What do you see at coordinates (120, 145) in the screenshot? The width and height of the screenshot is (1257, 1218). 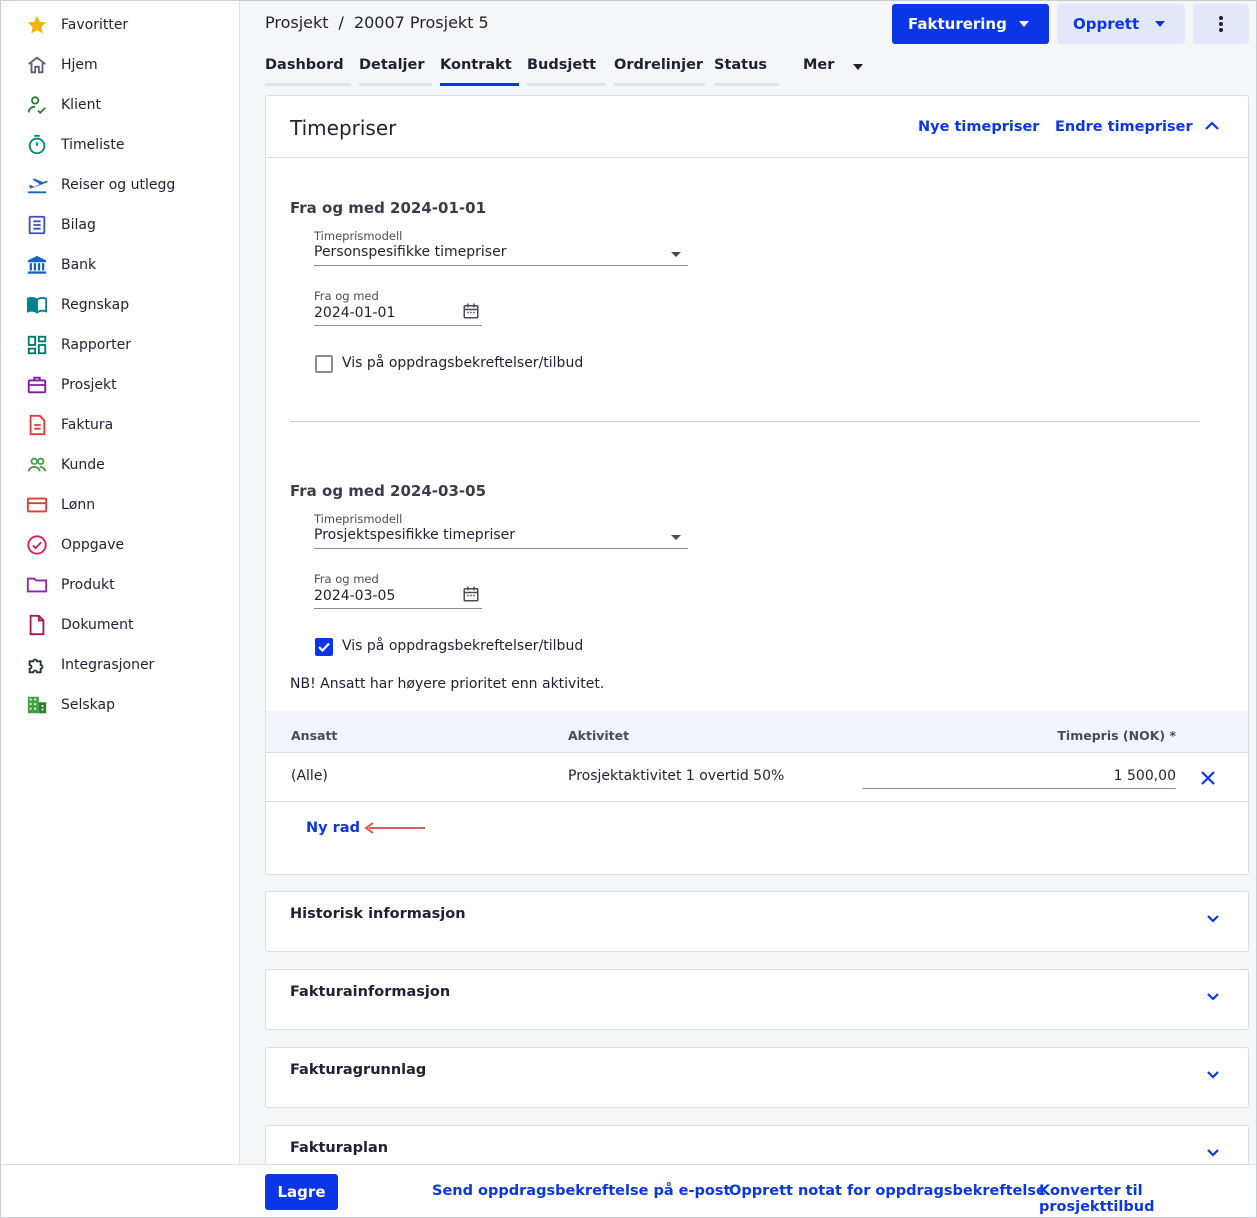 I see `sidebar-item-timeliste: Timeliste` at bounding box center [120, 145].